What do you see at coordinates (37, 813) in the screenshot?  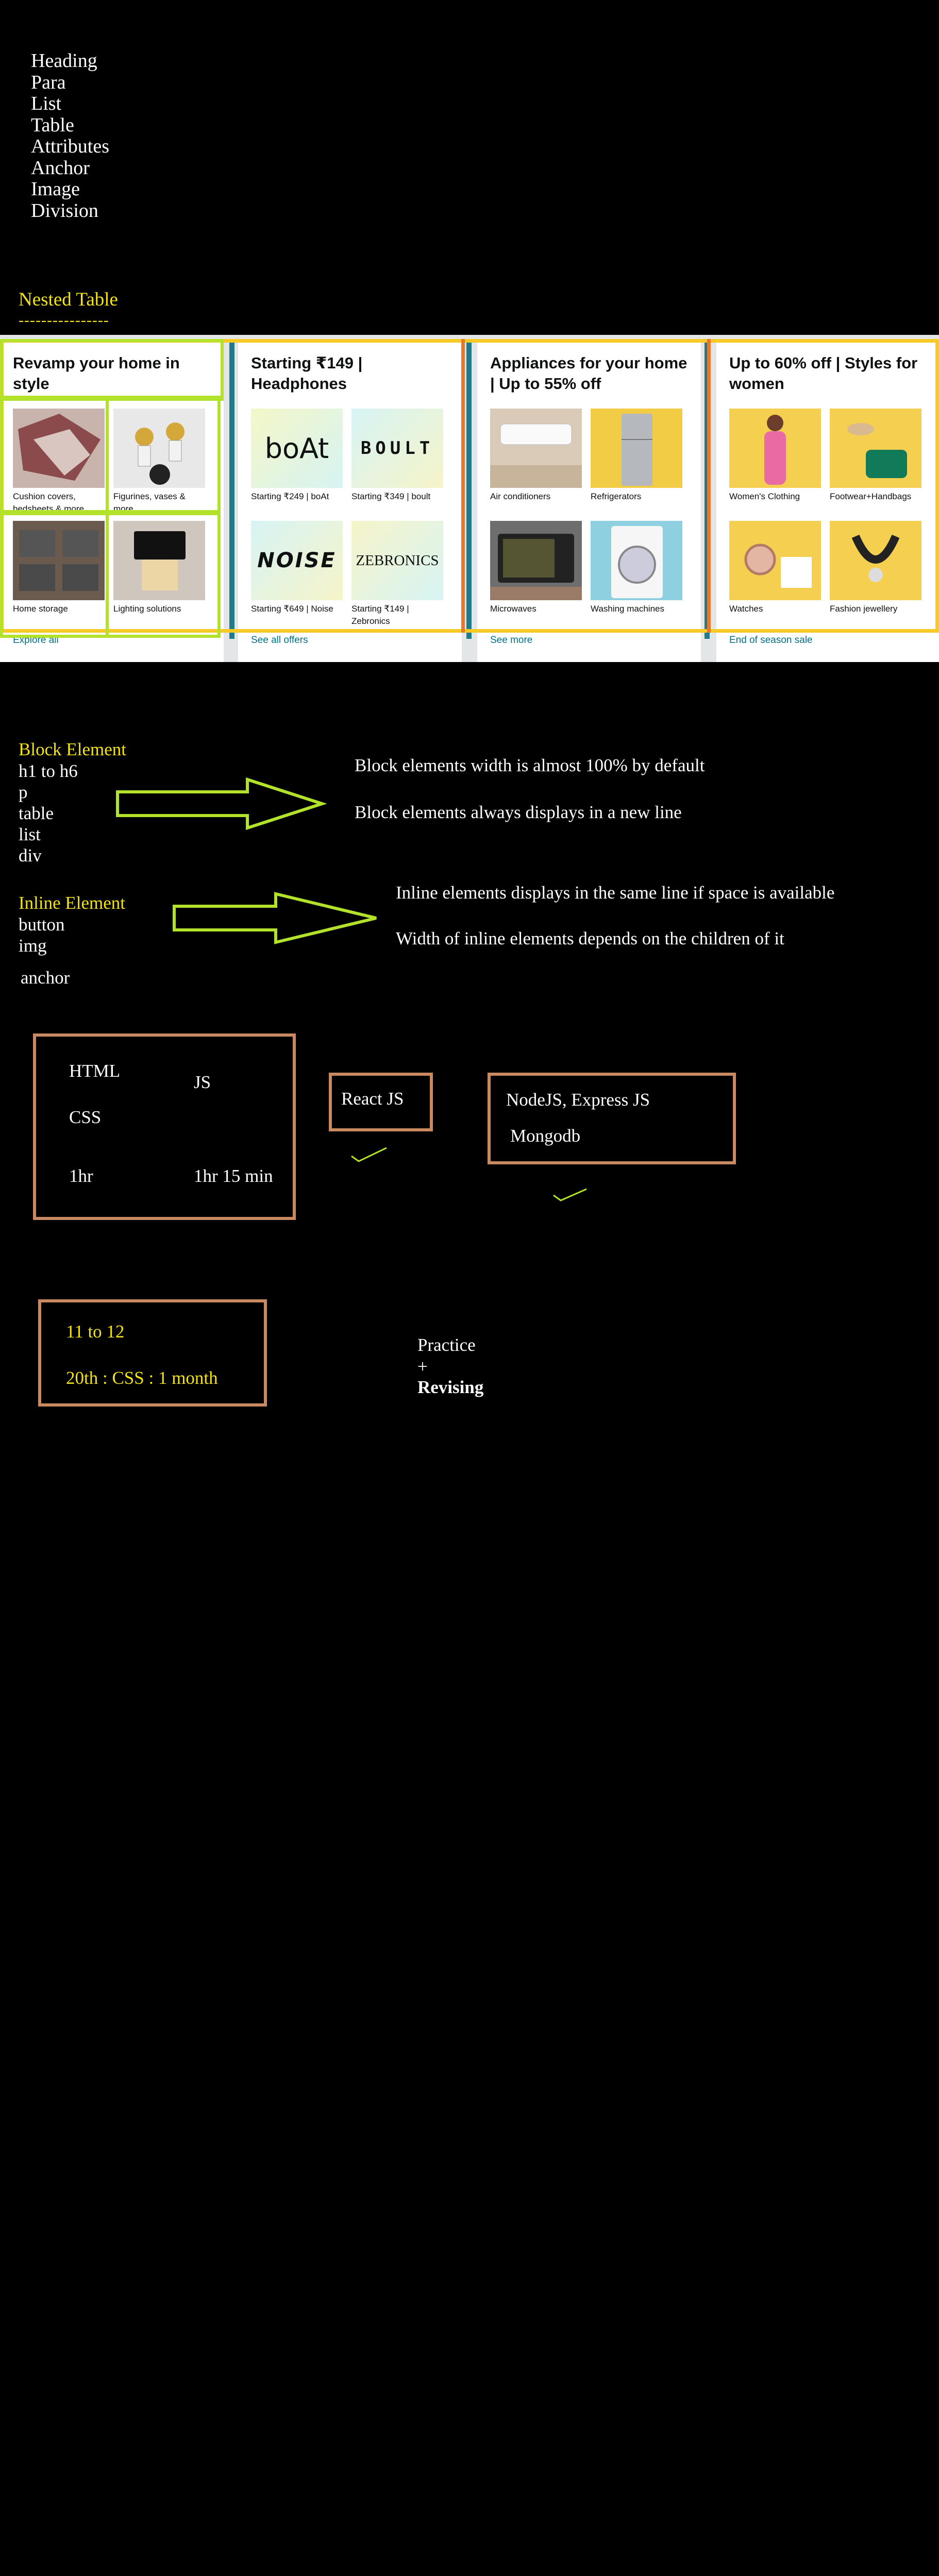 I see `block-item: table` at bounding box center [37, 813].